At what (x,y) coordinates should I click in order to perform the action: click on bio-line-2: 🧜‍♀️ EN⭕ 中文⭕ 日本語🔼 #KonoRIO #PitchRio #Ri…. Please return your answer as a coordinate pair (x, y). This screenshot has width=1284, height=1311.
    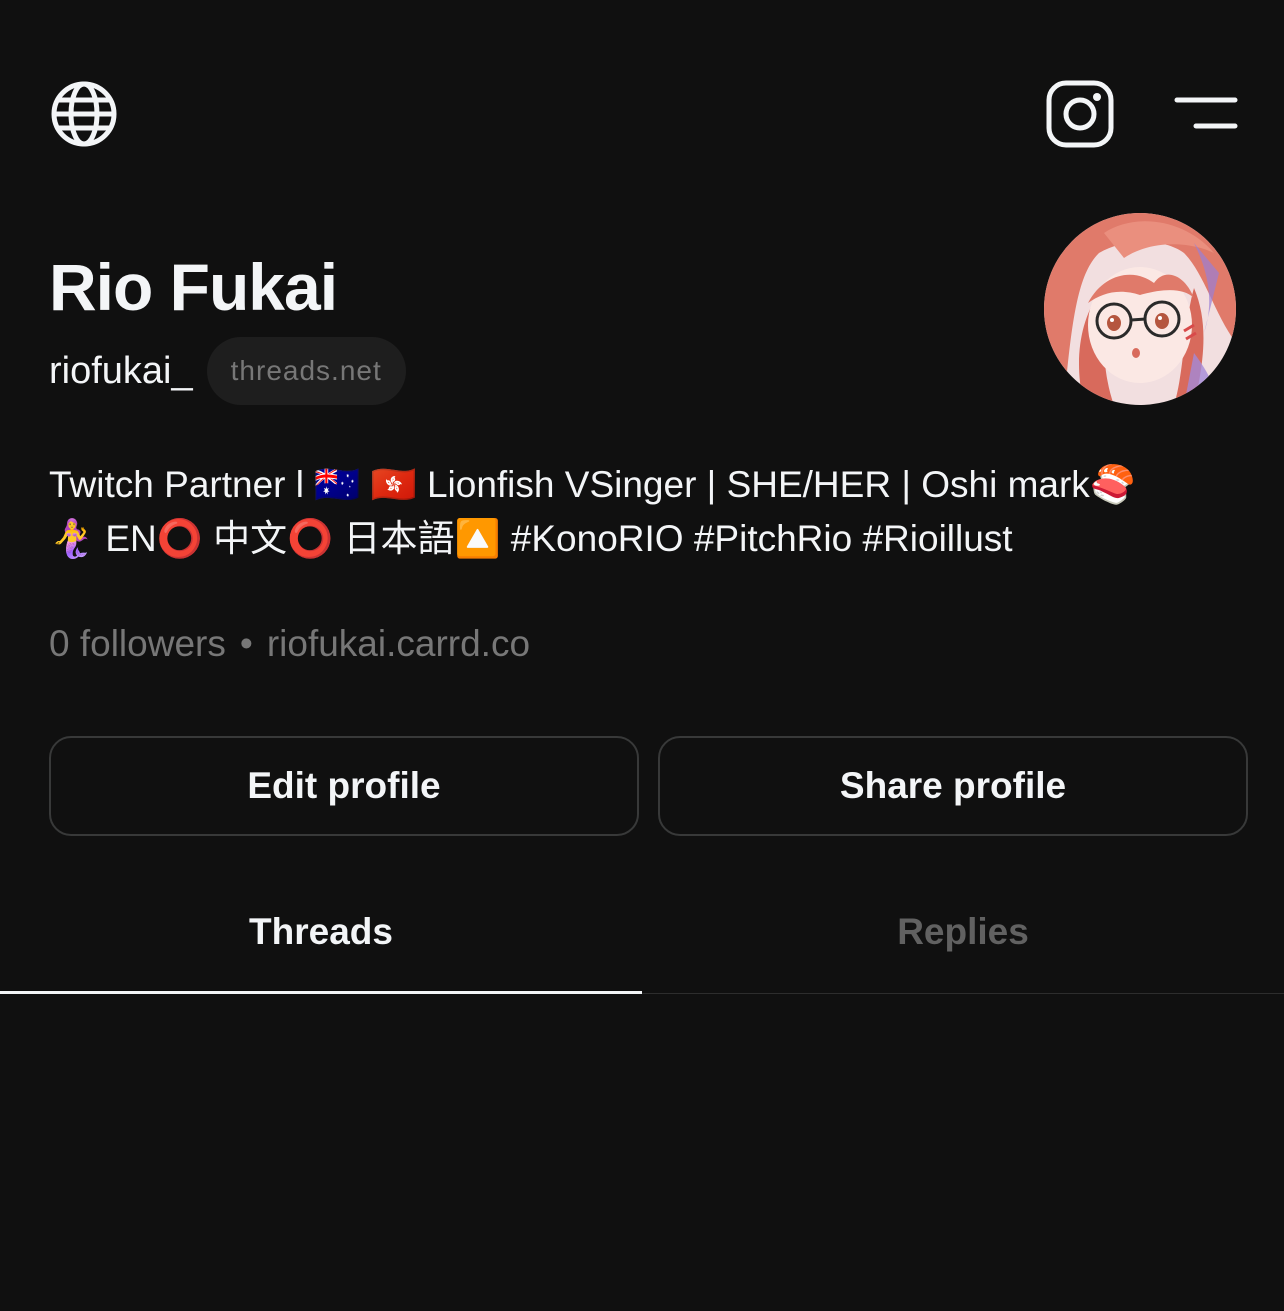
    Looking at the image, I should click on (531, 538).